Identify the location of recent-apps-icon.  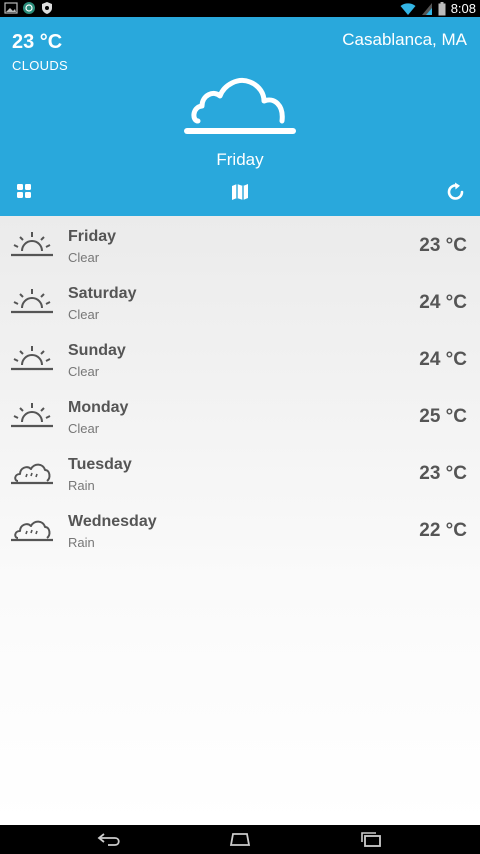
(371, 839).